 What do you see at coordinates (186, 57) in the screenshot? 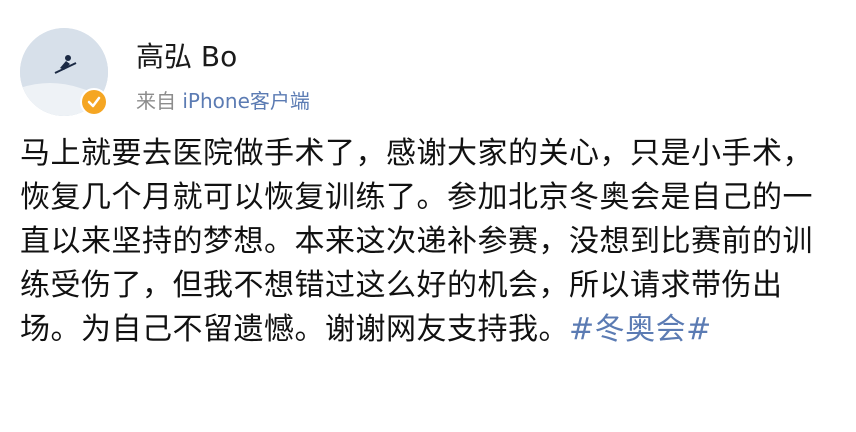
I see `username: 高弘 Bo` at bounding box center [186, 57].